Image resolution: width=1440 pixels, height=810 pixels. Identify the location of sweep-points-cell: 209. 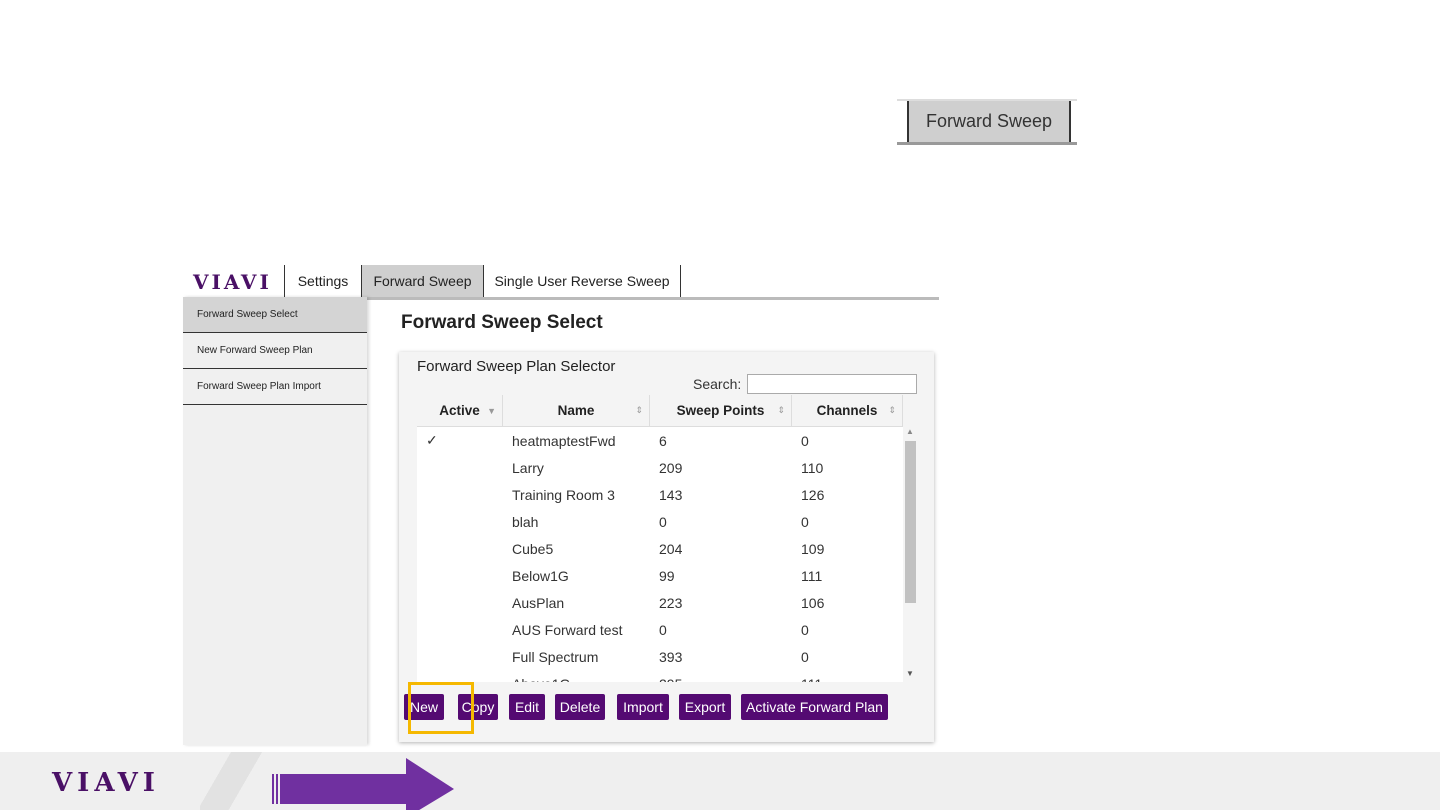
(671, 467).